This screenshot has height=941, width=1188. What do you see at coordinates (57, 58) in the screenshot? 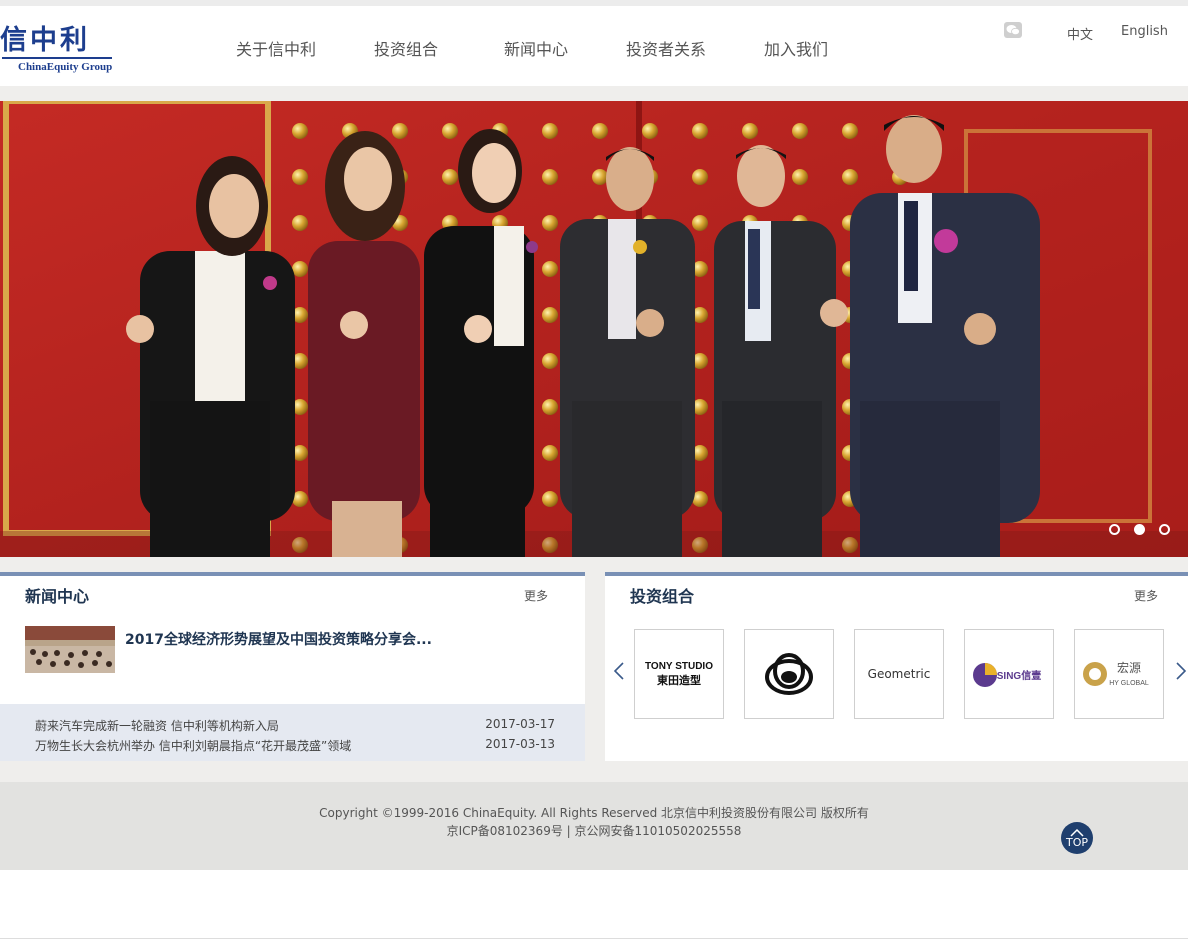
I see `logo-underline` at bounding box center [57, 58].